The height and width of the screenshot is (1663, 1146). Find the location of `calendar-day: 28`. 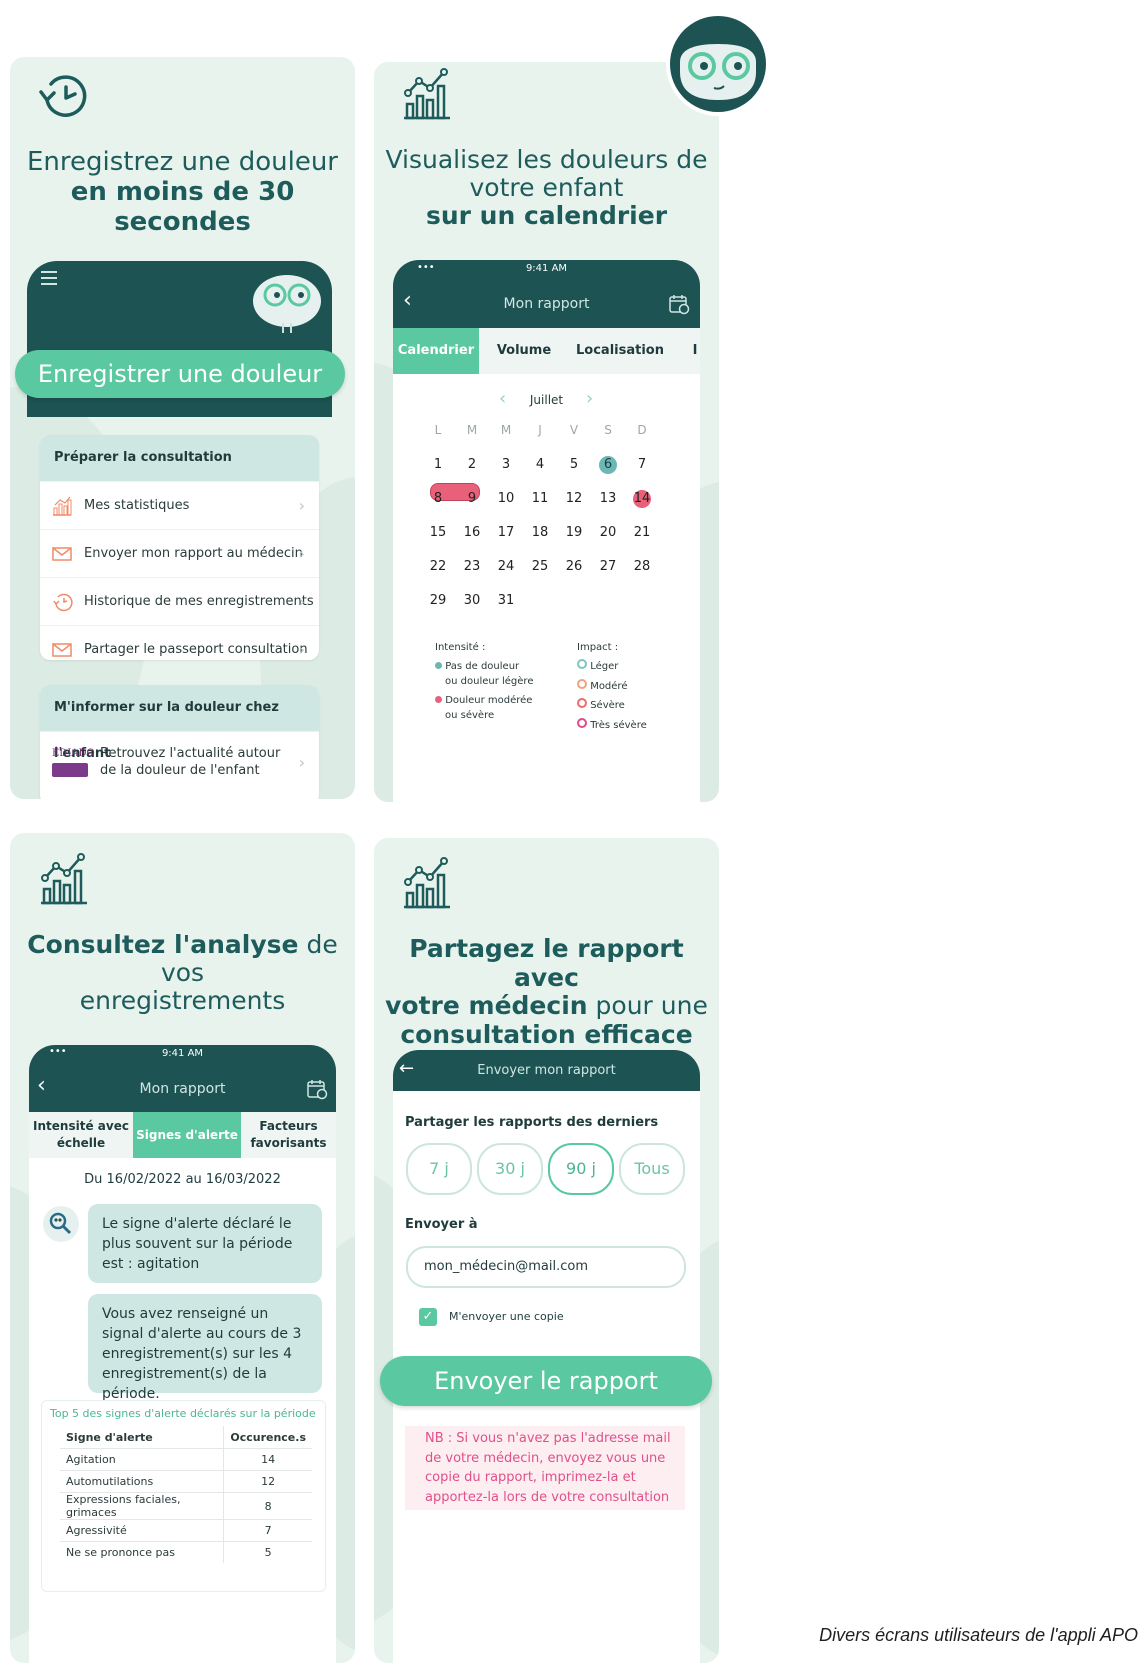

calendar-day: 28 is located at coordinates (642, 567).